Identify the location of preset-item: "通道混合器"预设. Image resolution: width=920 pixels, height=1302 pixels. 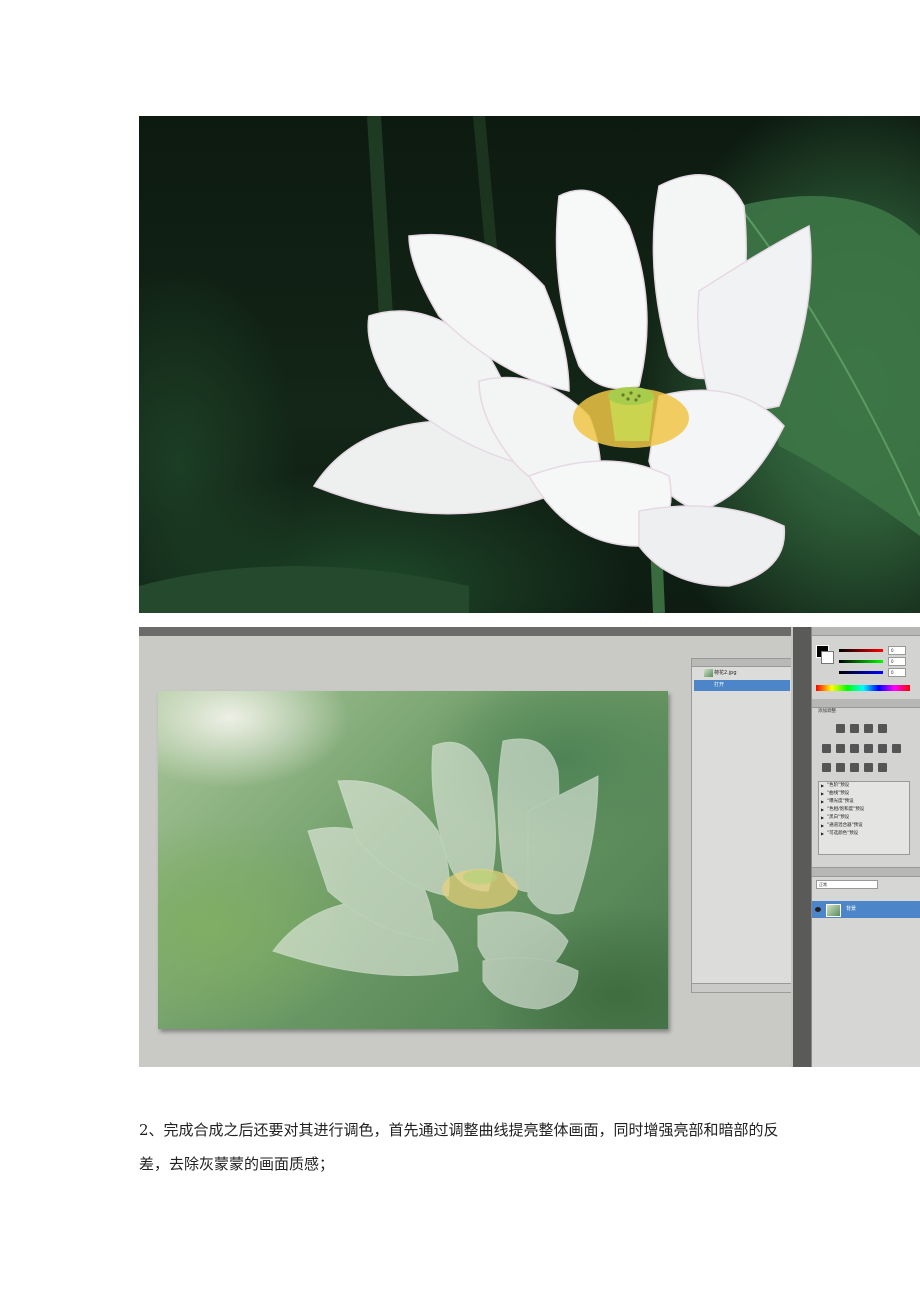
(864, 826).